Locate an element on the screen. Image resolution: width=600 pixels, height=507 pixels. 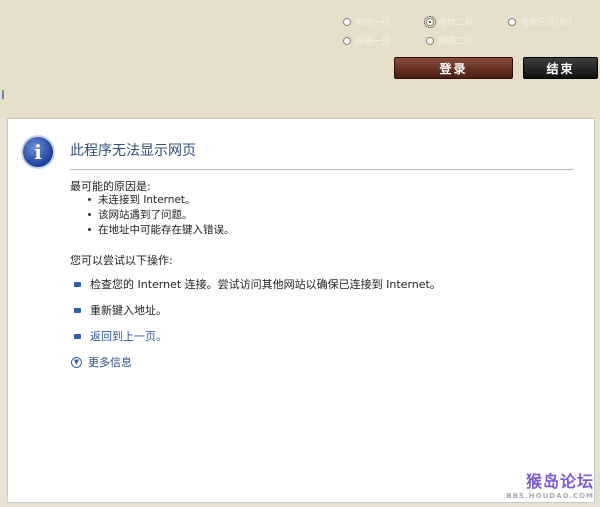
action-item-retype-address: 重新键入地址。 is located at coordinates (120, 310).